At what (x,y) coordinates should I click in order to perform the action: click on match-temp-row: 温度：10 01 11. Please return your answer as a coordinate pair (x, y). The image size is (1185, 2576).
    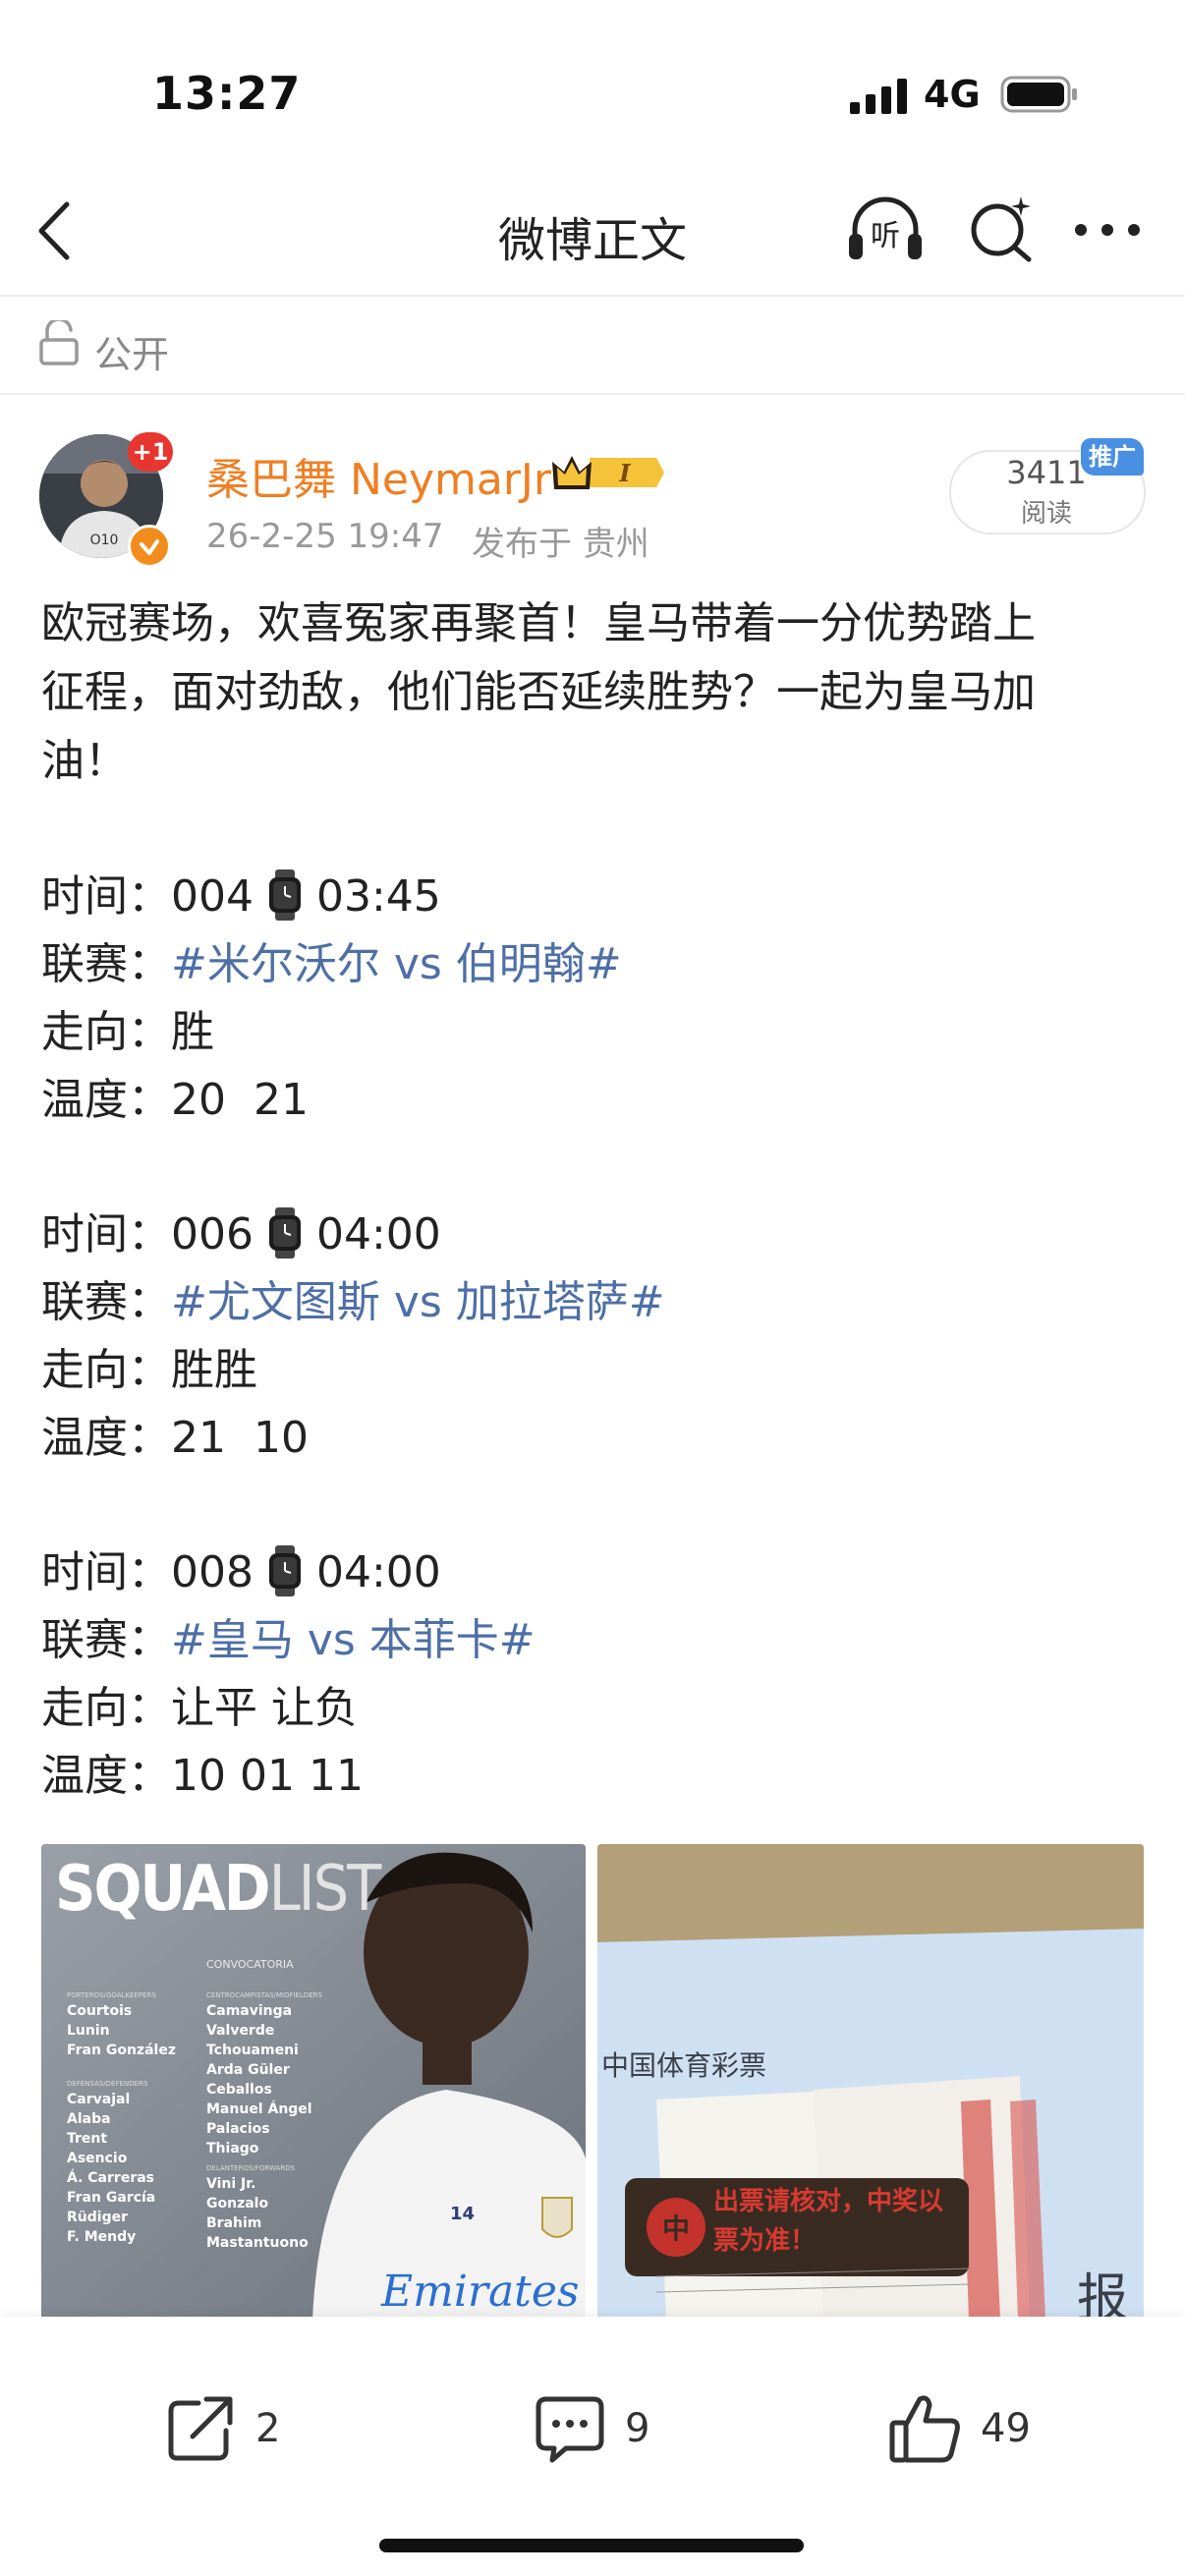
    Looking at the image, I should click on (202, 1776).